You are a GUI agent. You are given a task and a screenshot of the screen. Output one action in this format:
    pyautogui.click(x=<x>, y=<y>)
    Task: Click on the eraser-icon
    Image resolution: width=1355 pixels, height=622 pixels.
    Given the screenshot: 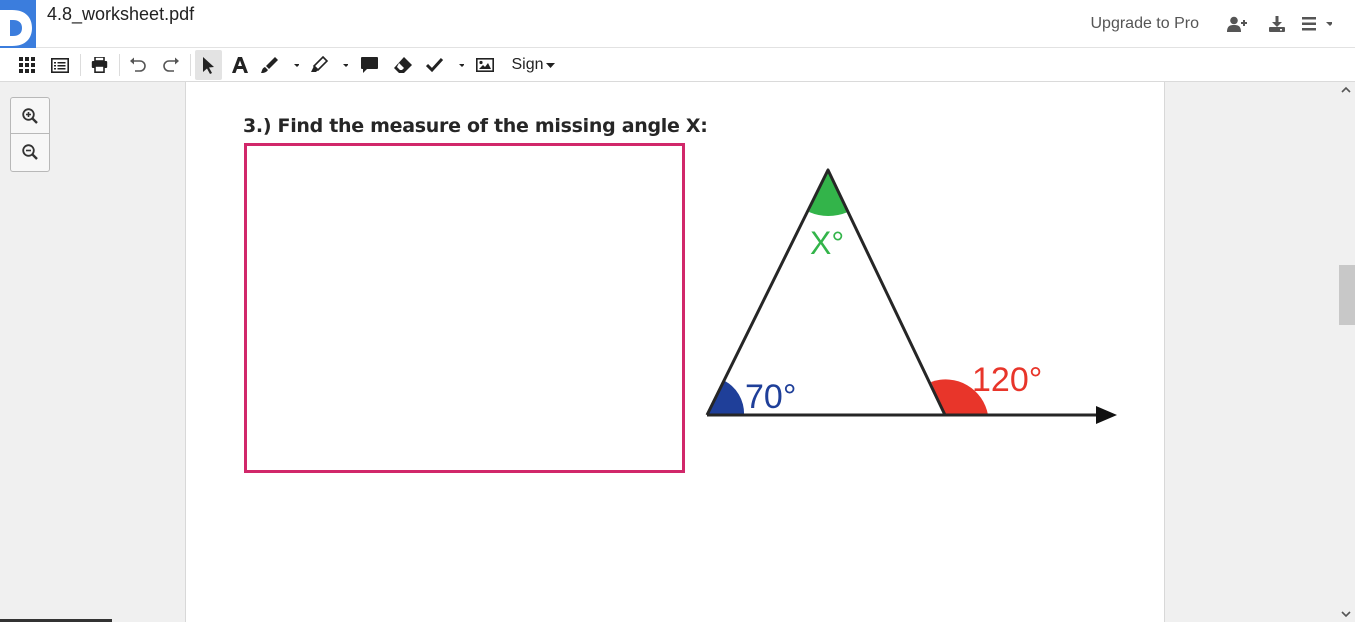 What is the action you would take?
    pyautogui.click(x=403, y=65)
    